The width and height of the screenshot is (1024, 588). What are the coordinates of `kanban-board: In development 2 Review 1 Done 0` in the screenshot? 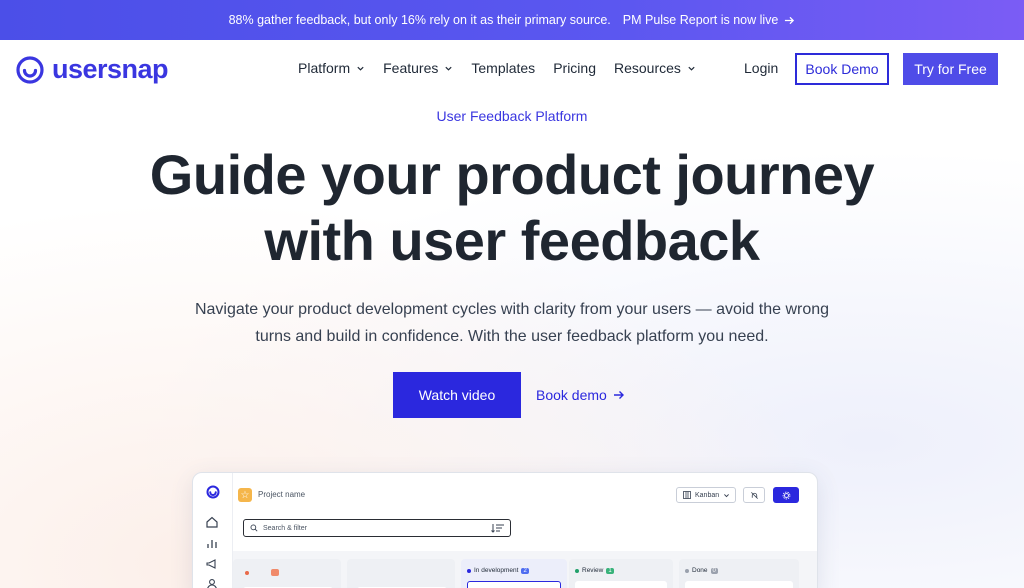 It's located at (525, 569).